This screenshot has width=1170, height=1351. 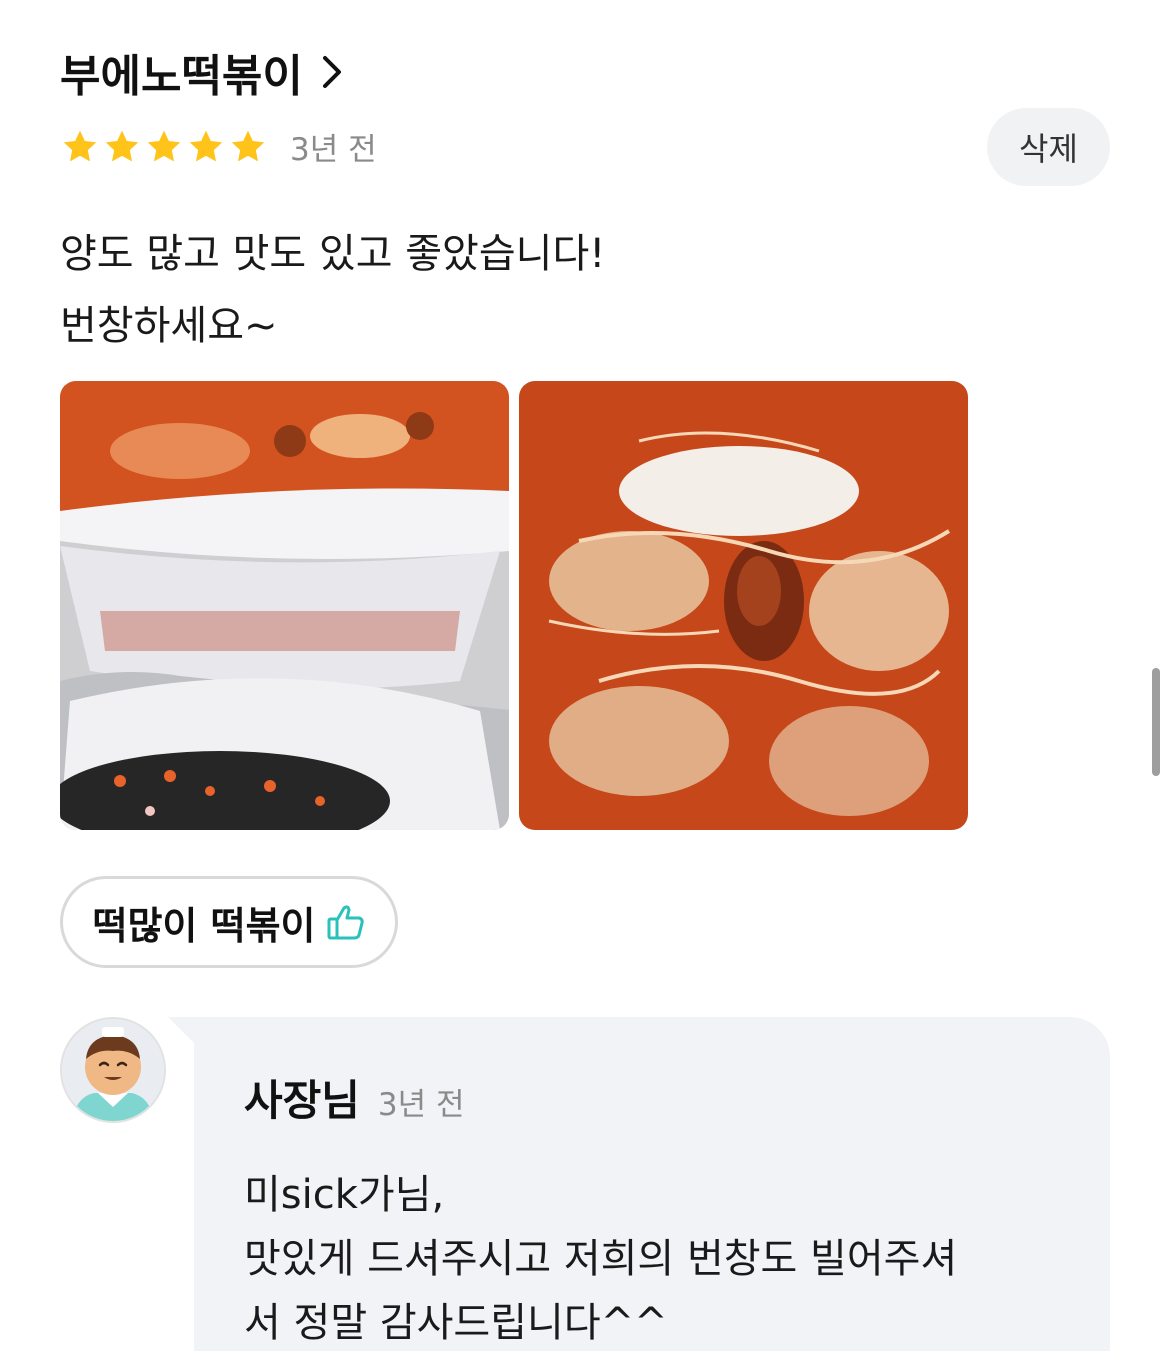 What do you see at coordinates (346, 922) in the screenshot?
I see `thumbs-up-icon` at bounding box center [346, 922].